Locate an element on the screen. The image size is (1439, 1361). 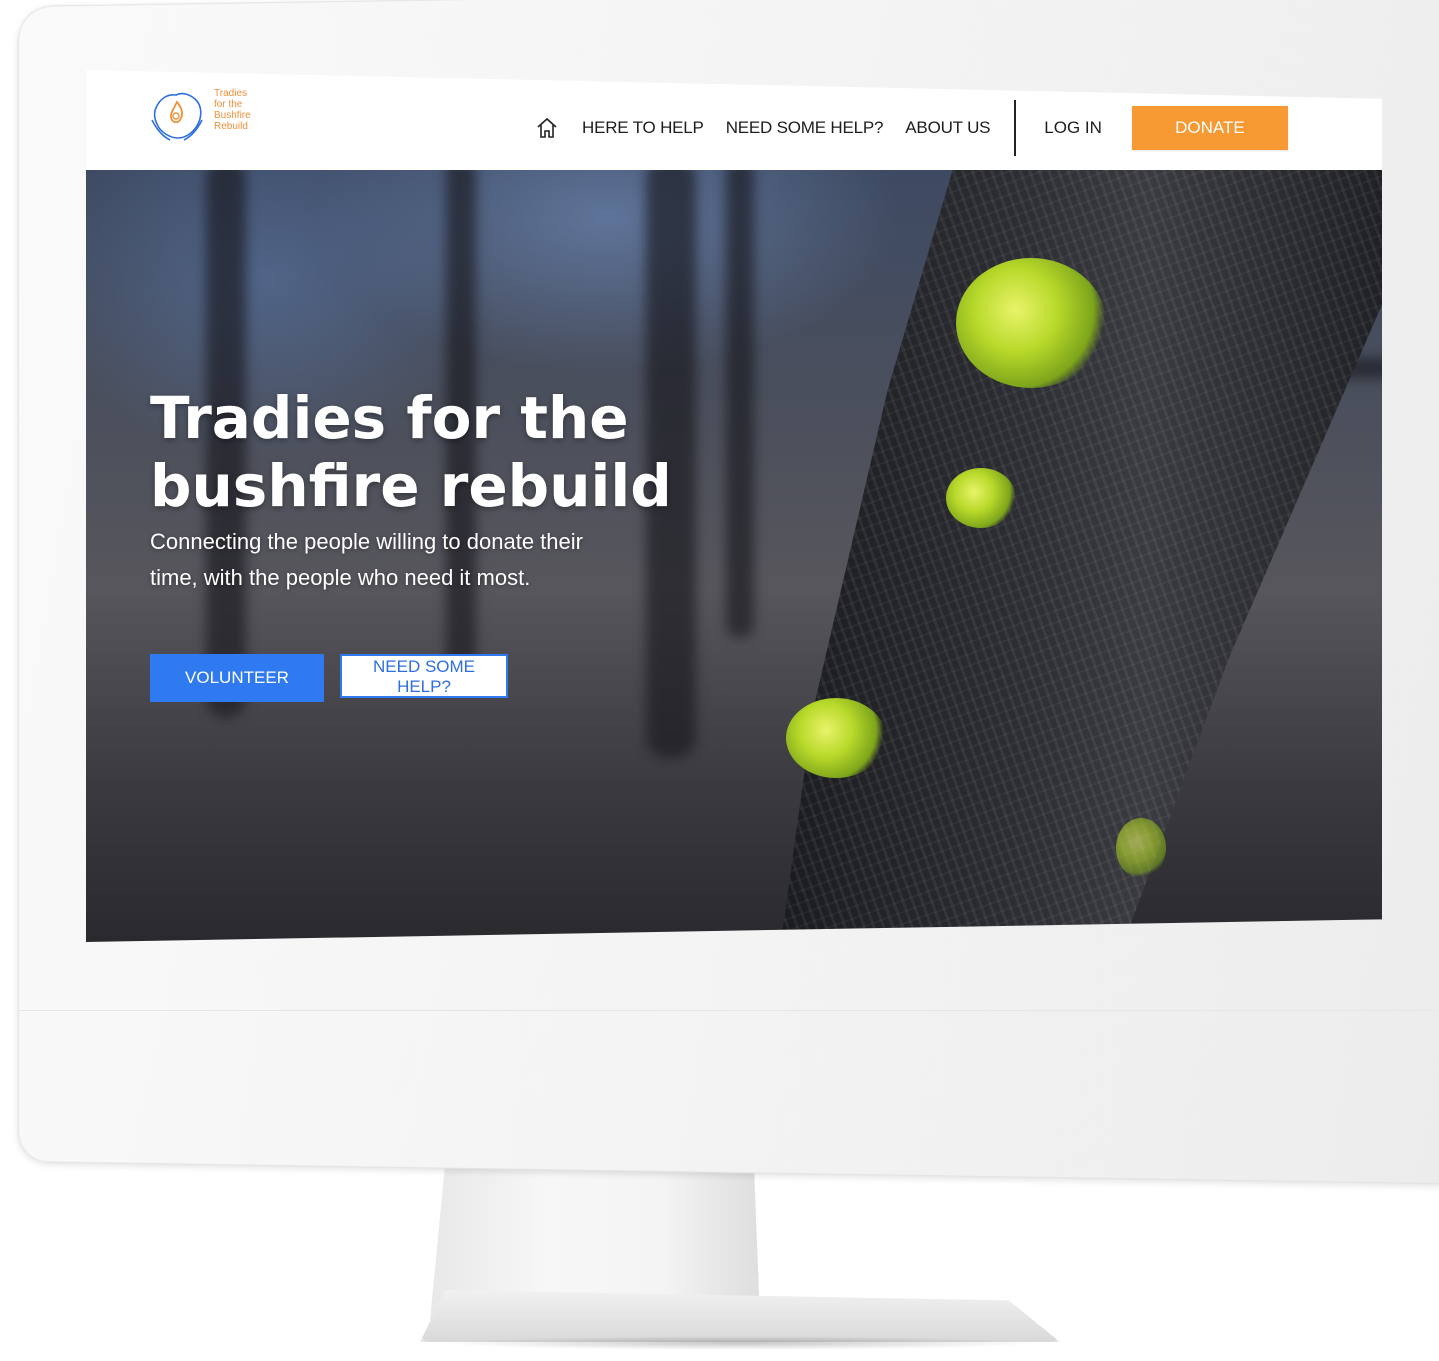
login-link: LOG IN is located at coordinates (1073, 128).